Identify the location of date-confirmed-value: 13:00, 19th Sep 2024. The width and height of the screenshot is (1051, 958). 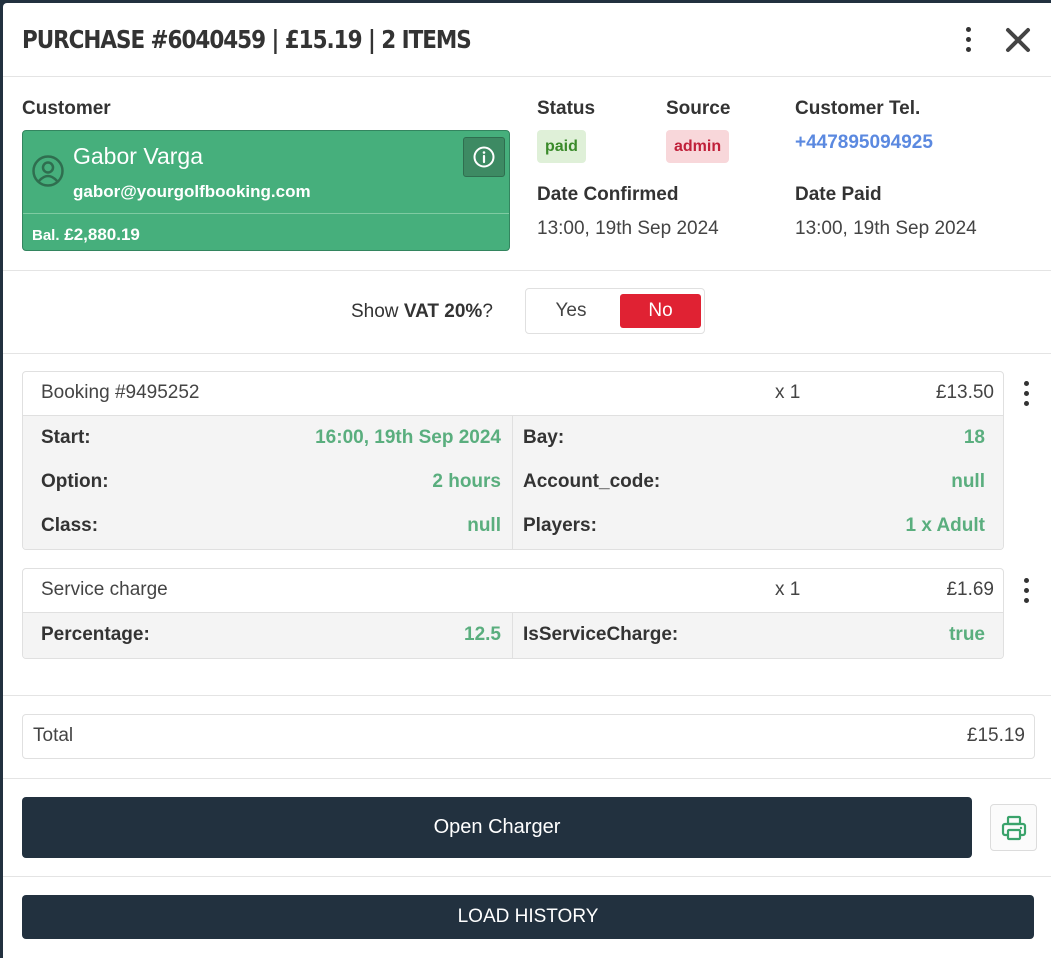
(628, 228).